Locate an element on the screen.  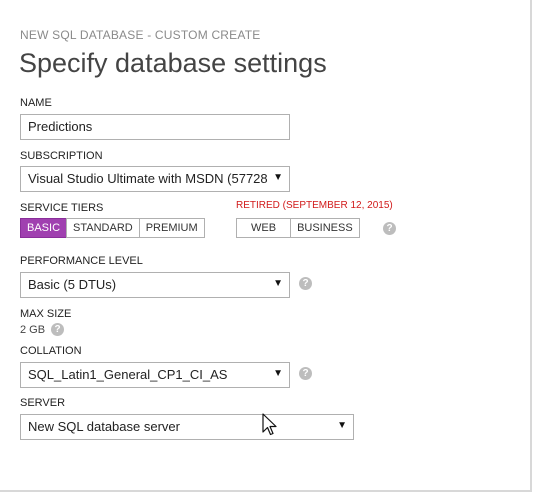
server-select: New SQL database server ▼ is located at coordinates (187, 427).